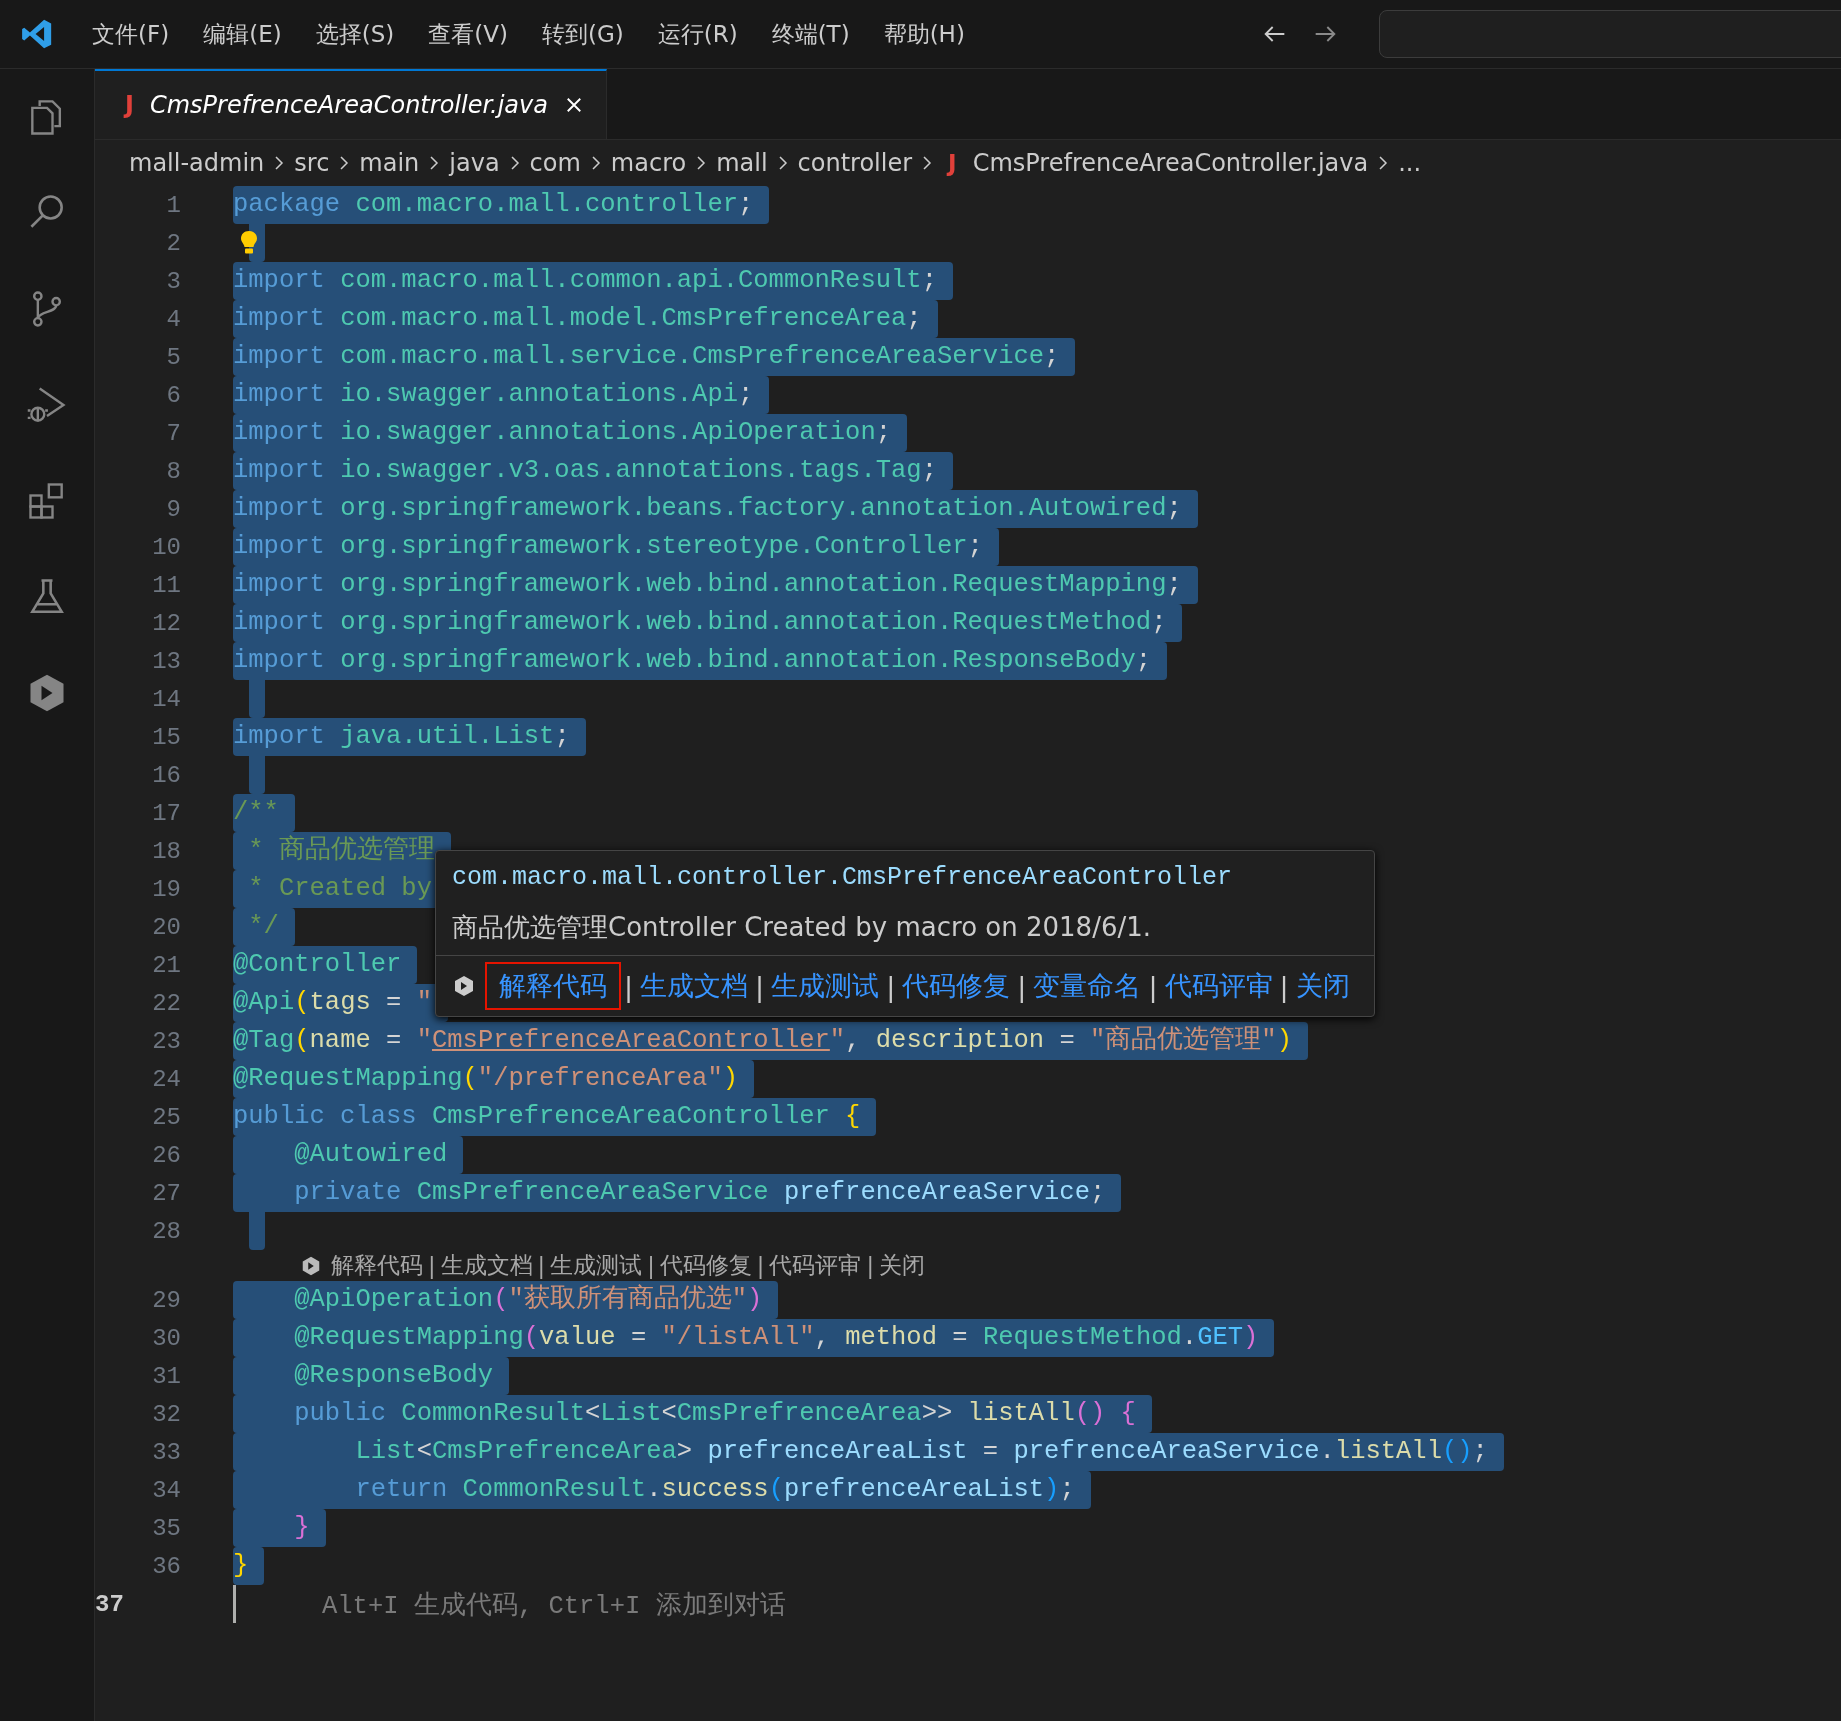 The width and height of the screenshot is (1841, 1721). I want to click on line-number: 12, so click(166, 623).